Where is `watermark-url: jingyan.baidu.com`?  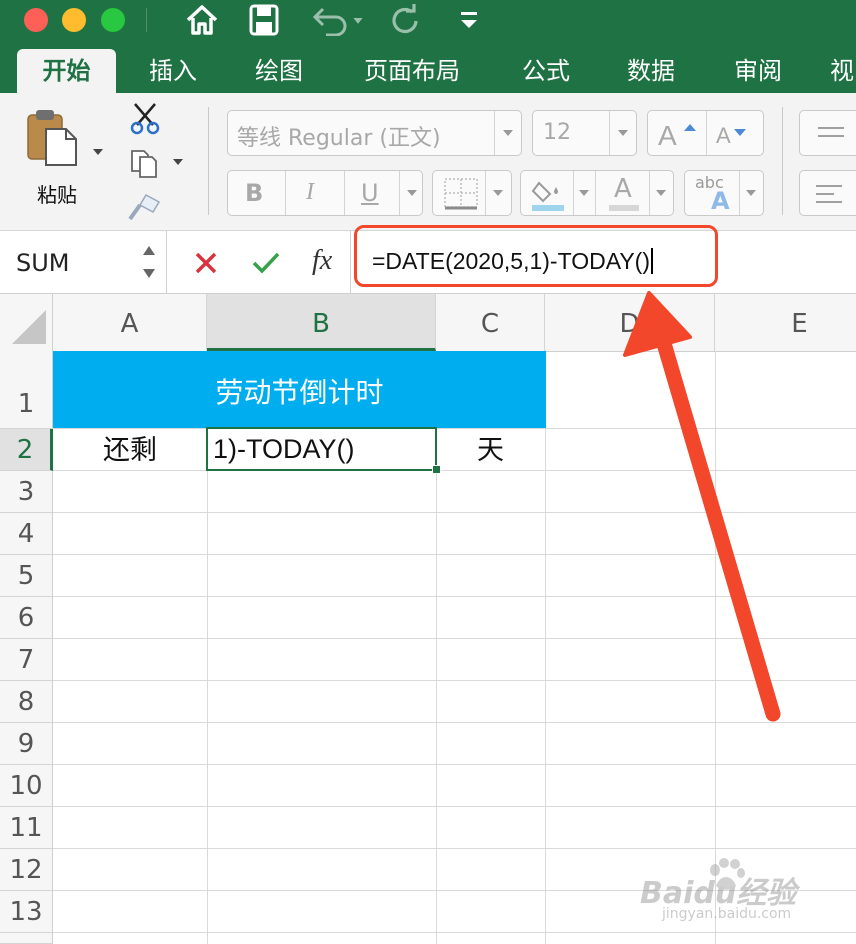 watermark-url: jingyan.baidu.com is located at coordinates (727, 914).